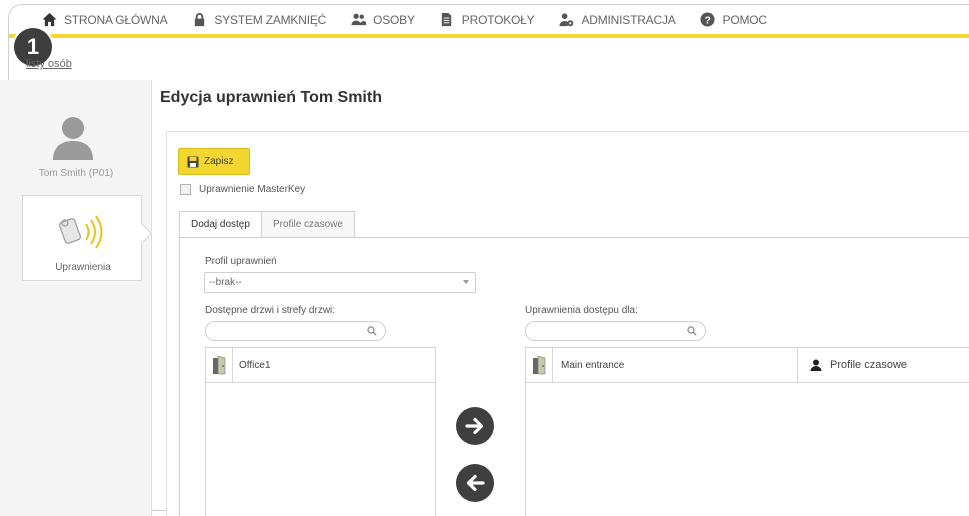 This screenshot has height=516, width=969. Describe the element at coordinates (199, 20) in the screenshot. I see `lock-icon` at that location.